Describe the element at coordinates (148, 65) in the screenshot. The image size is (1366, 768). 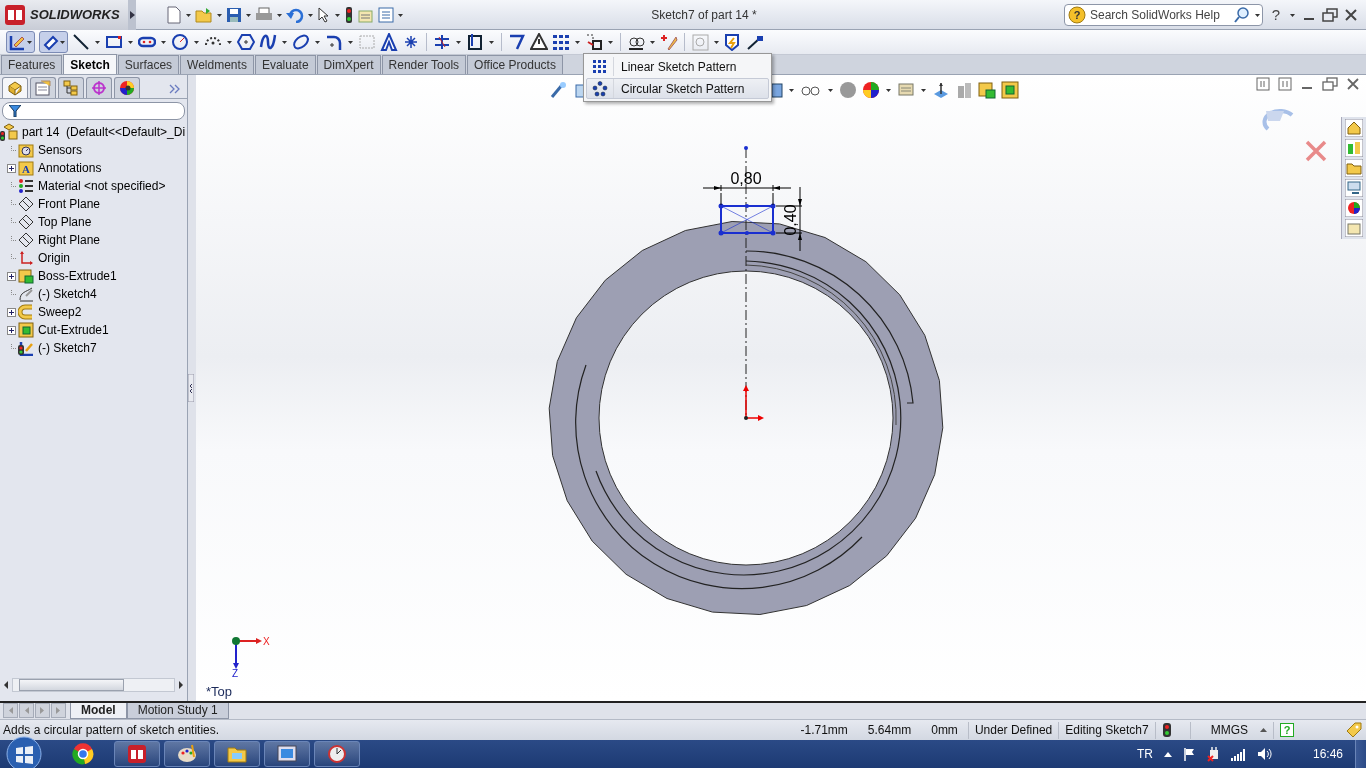
I see `command-tab: Surfaces` at that location.